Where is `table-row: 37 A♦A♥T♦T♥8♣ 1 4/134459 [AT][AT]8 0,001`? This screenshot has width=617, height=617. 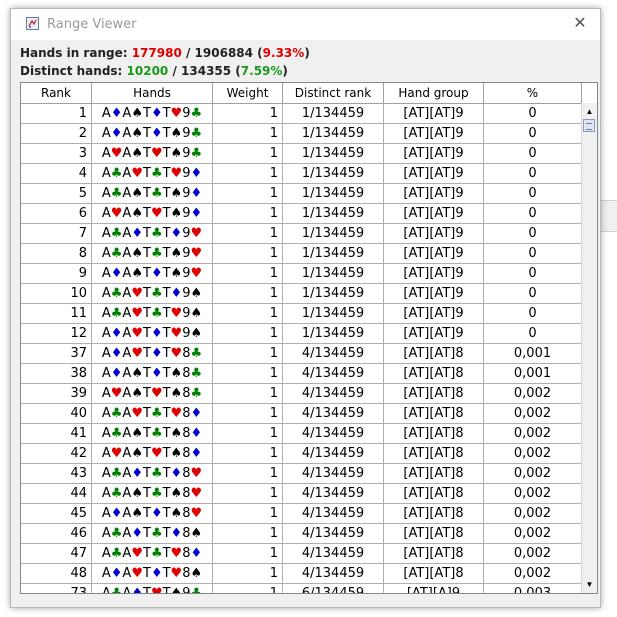
table-row: 37 A♦A♥T♦T♥8♣ 1 4/134459 [AT][AT]8 0,001 is located at coordinates (301, 354).